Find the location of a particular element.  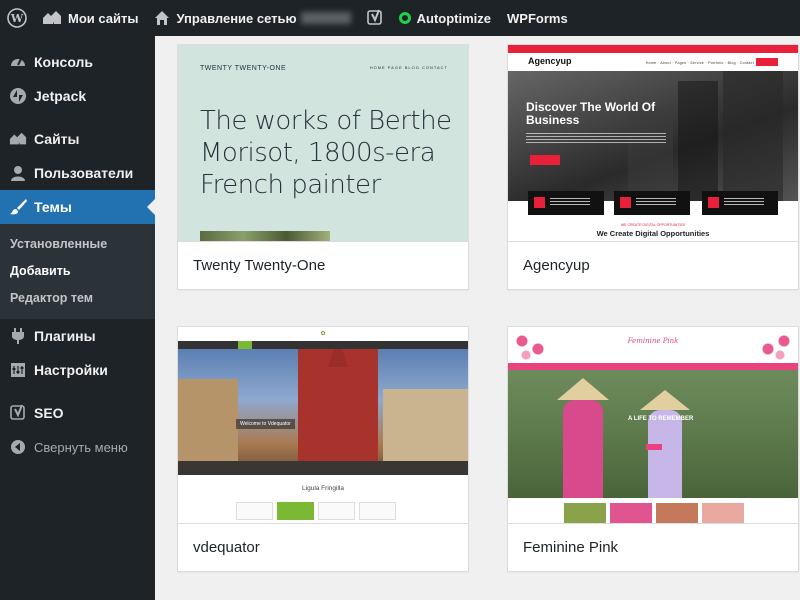

blurred-site-name is located at coordinates (325, 18).